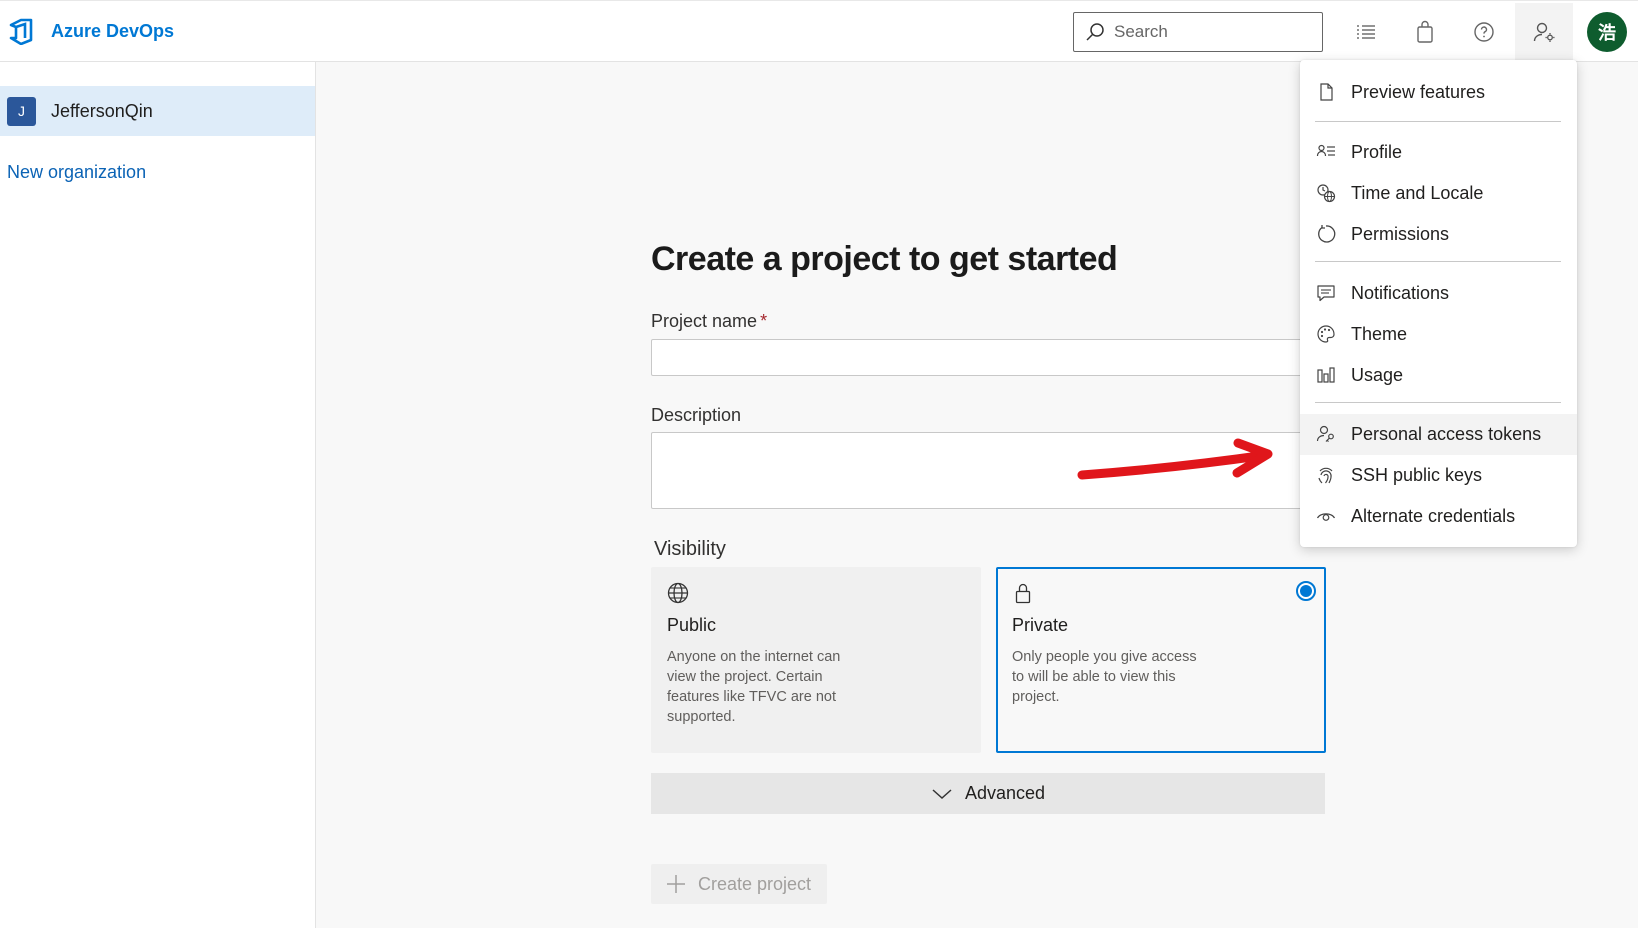 This screenshot has height=928, width=1638. I want to click on project-name-label: Project name *, so click(709, 321).